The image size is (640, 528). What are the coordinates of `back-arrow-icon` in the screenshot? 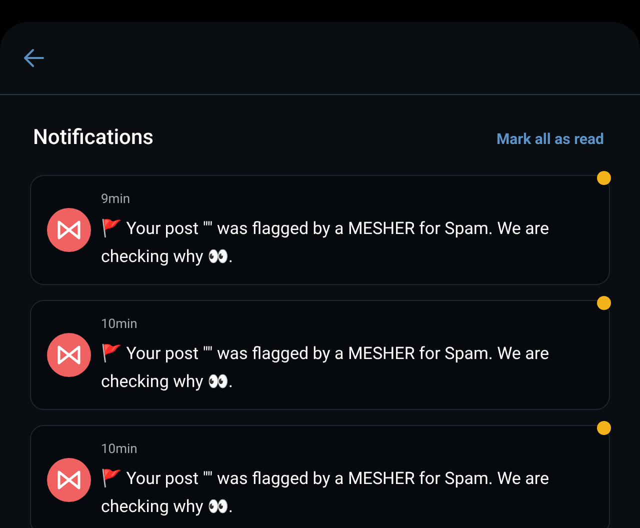 It's located at (34, 58).